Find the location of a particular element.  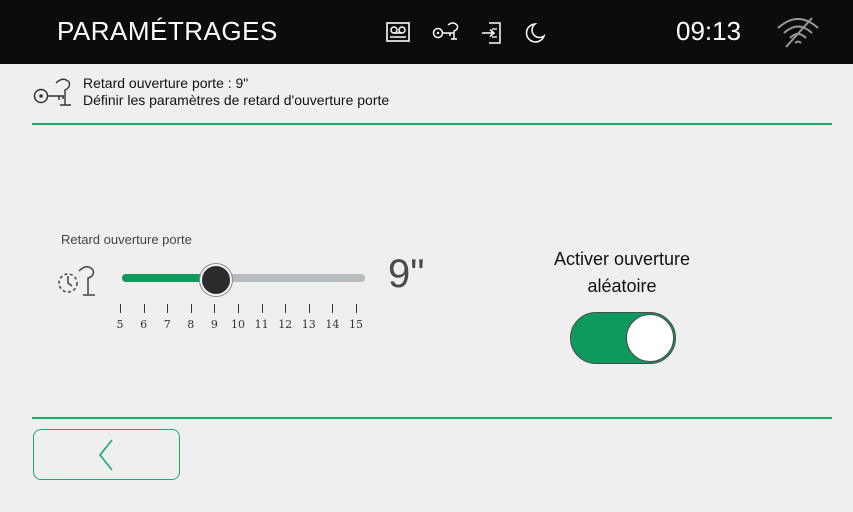

header-title: Retard ouverture porte : 9" is located at coordinates (166, 83).